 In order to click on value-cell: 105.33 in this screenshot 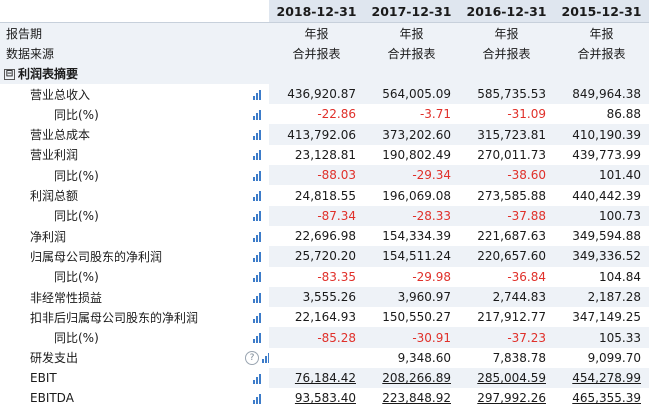, I will do `click(601, 337)`.